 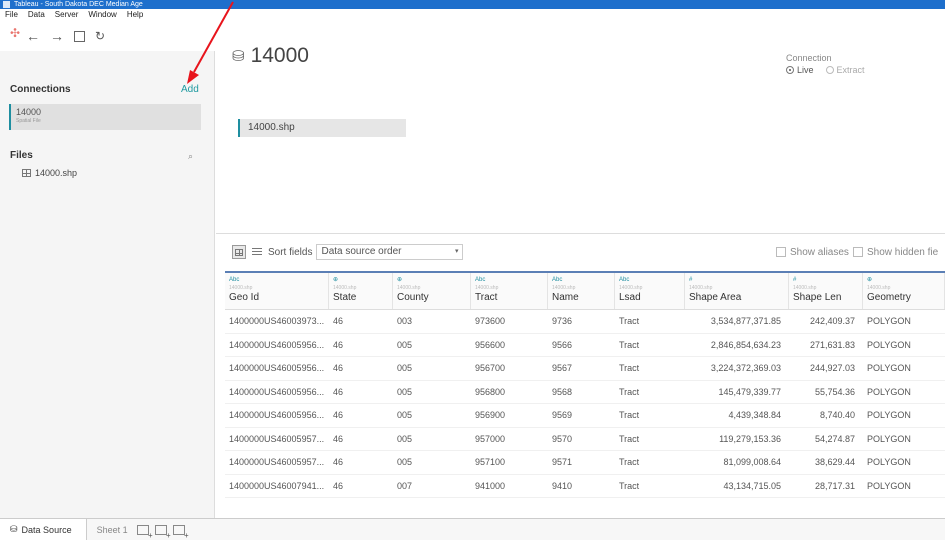 What do you see at coordinates (580, 233) in the screenshot?
I see `canvas-divider` at bounding box center [580, 233].